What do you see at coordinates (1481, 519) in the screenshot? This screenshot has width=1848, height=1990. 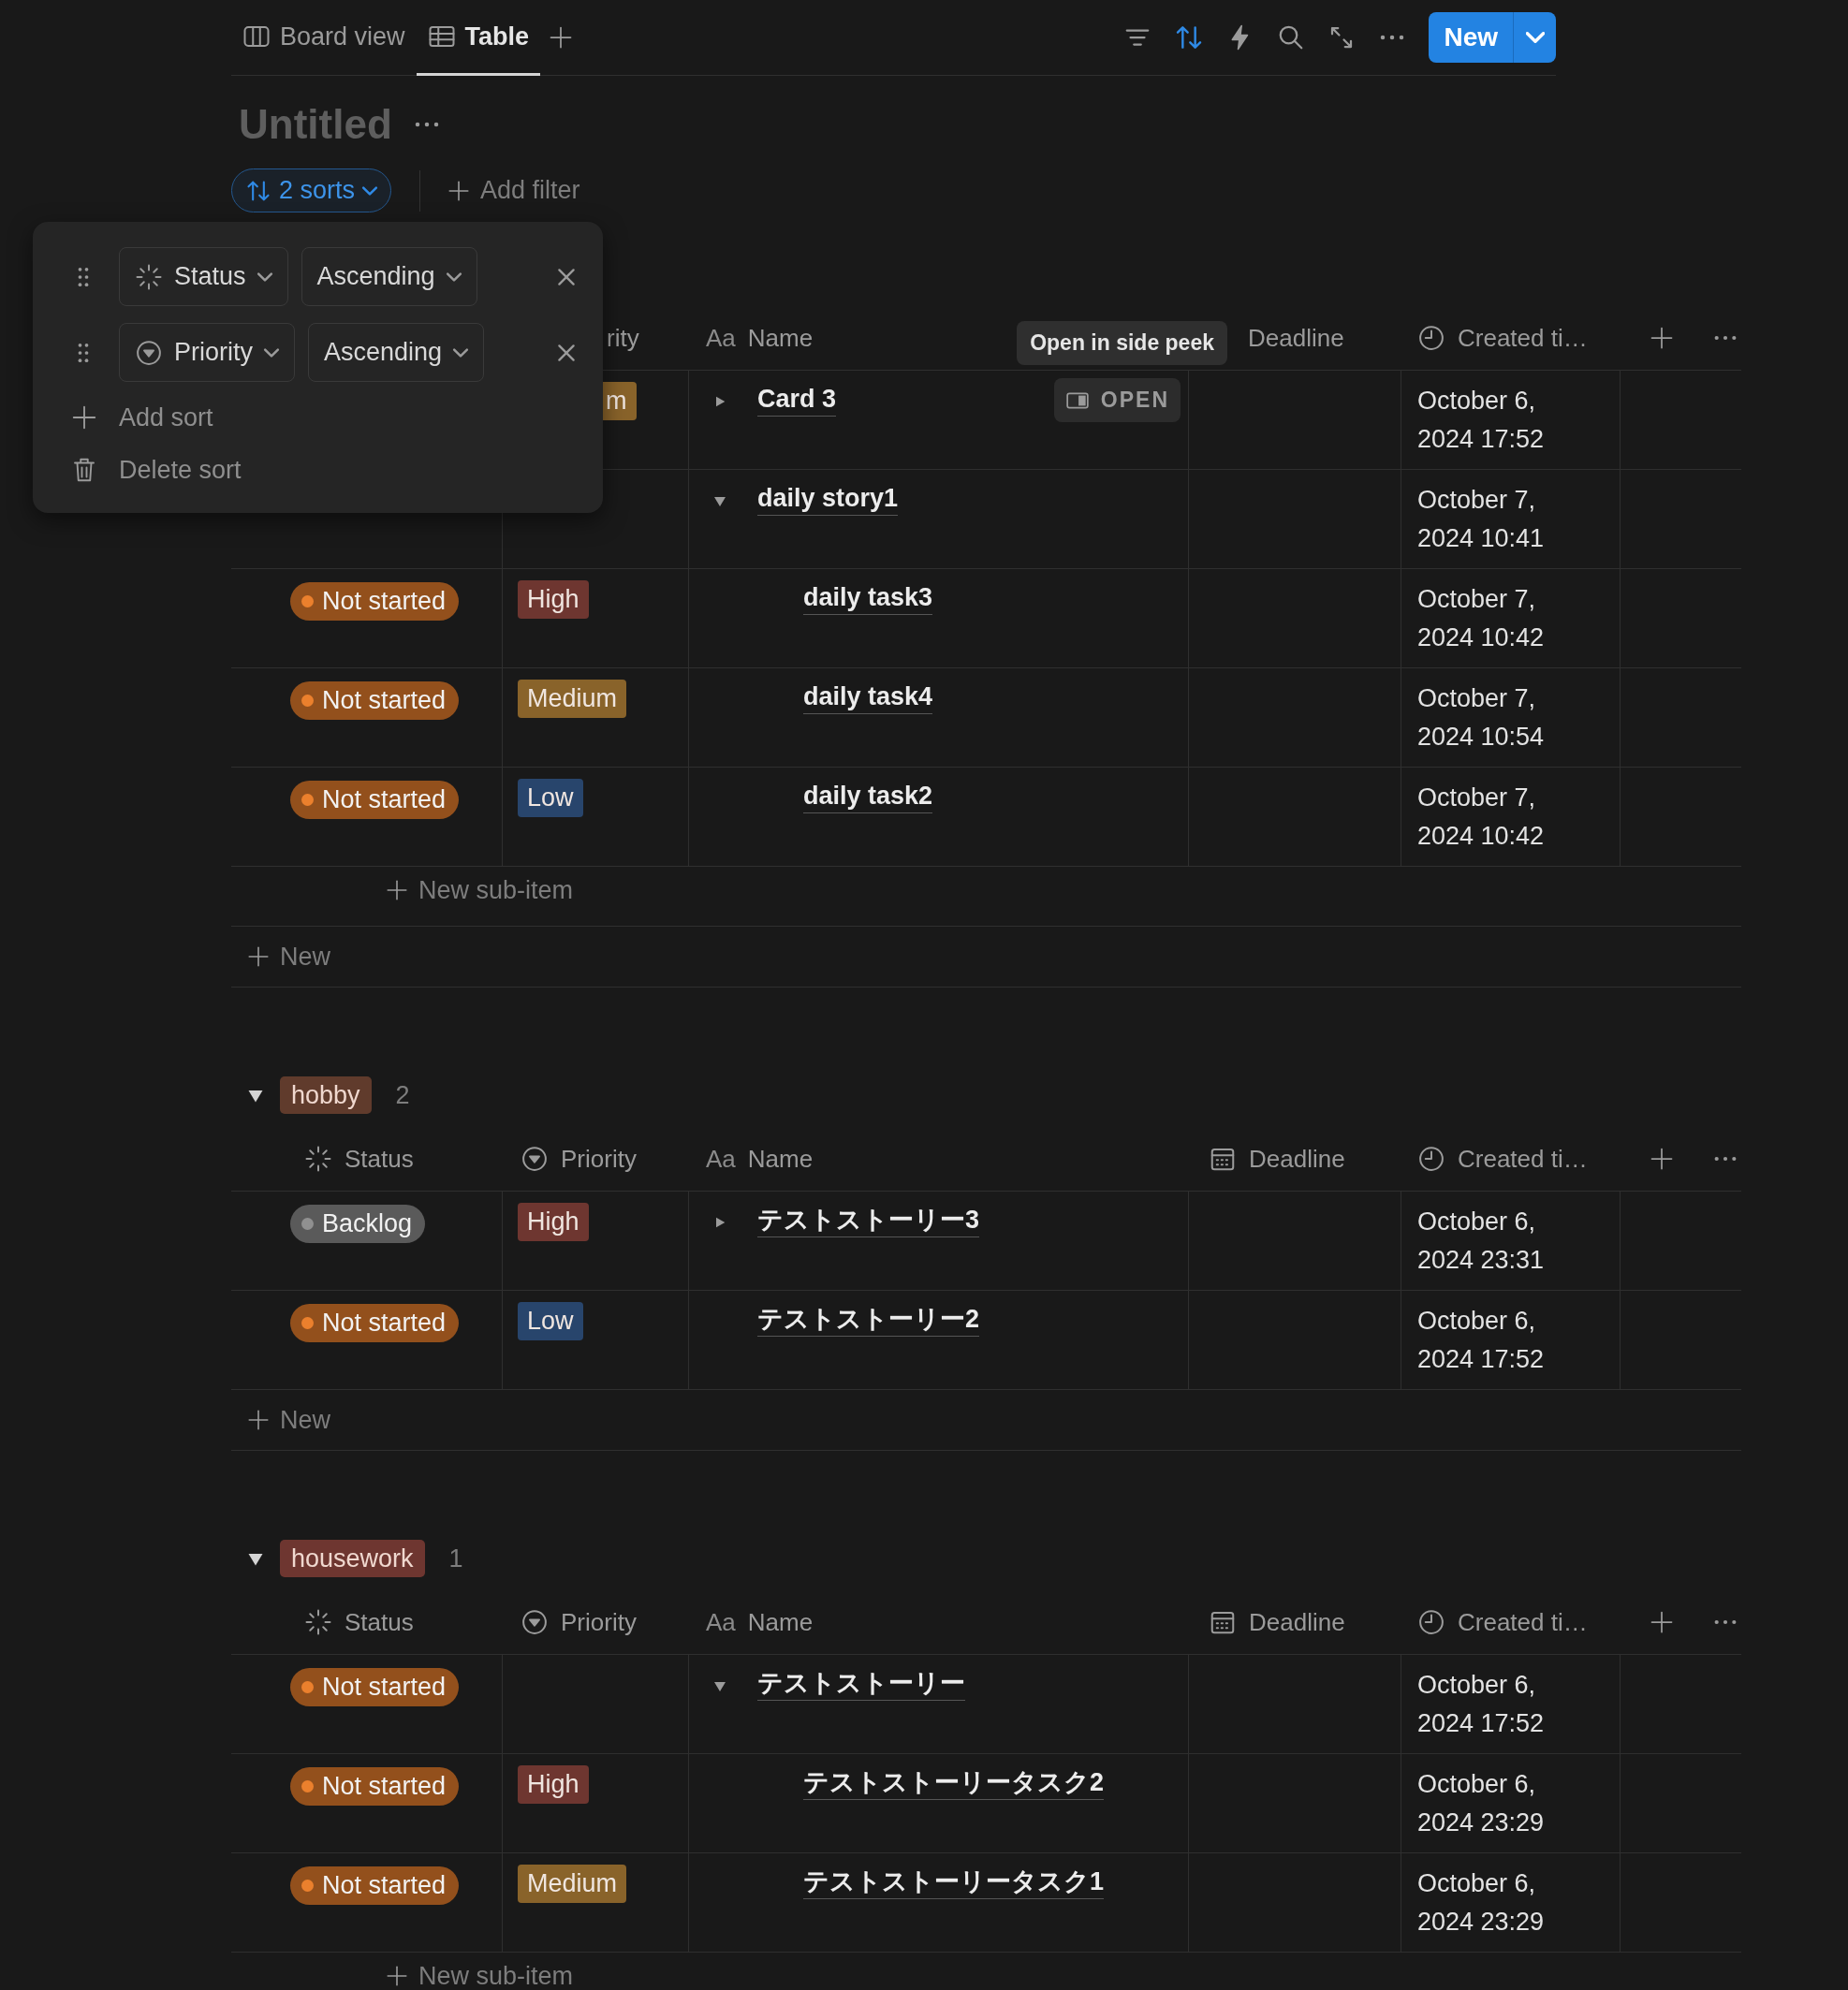 I see `created-time: October 7, 2024 10:41` at bounding box center [1481, 519].